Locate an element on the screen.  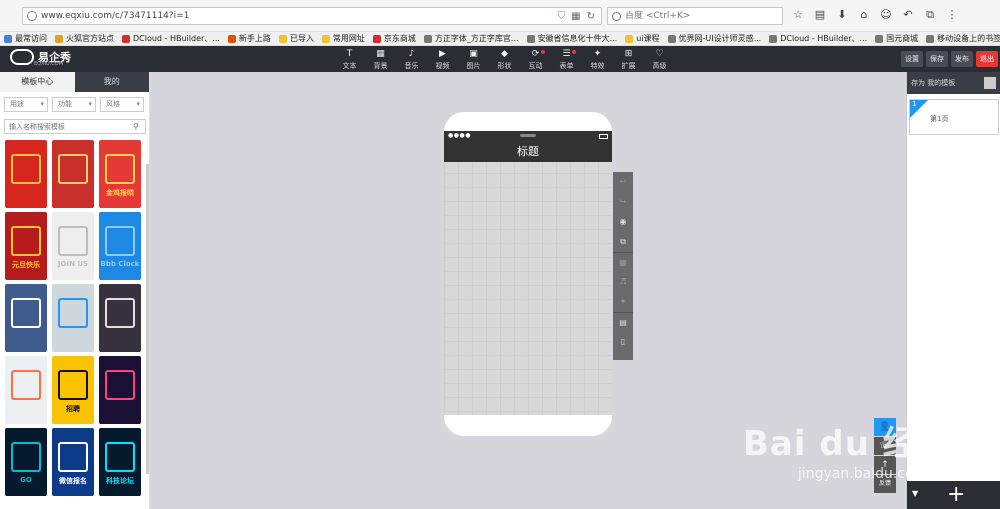
bookmark-item: 国元商城 is located at coordinates (896, 38).